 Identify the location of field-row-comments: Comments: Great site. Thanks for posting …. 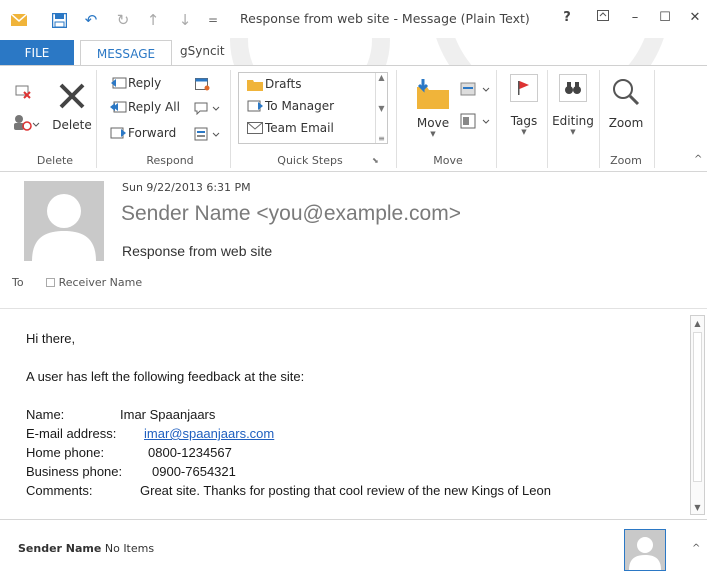
(288, 490).